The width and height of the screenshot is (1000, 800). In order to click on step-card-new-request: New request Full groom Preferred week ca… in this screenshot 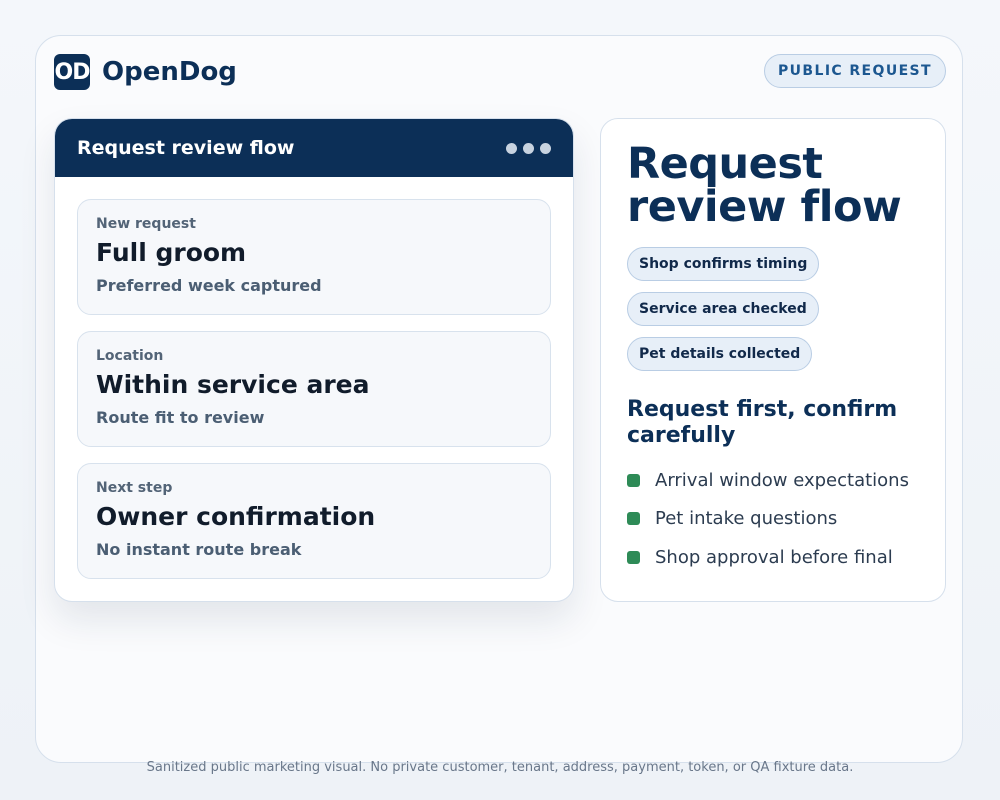, I will do `click(314, 257)`.